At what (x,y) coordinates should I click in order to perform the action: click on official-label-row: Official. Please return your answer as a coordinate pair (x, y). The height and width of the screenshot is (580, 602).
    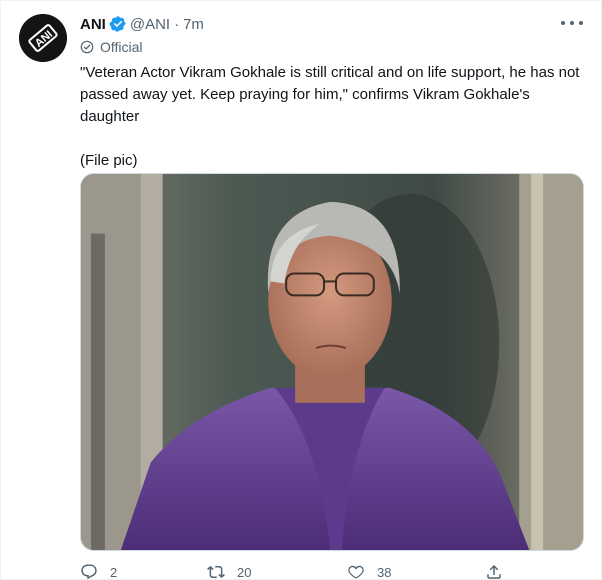
    Looking at the image, I should click on (111, 47).